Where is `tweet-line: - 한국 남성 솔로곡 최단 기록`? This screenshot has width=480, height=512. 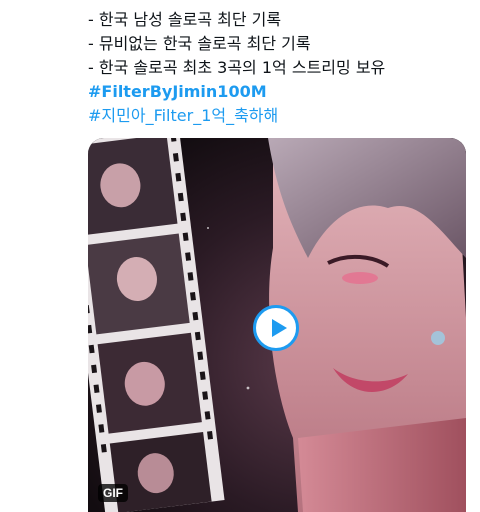
tweet-line: - 한국 남성 솔로곡 최단 기록 is located at coordinates (185, 19).